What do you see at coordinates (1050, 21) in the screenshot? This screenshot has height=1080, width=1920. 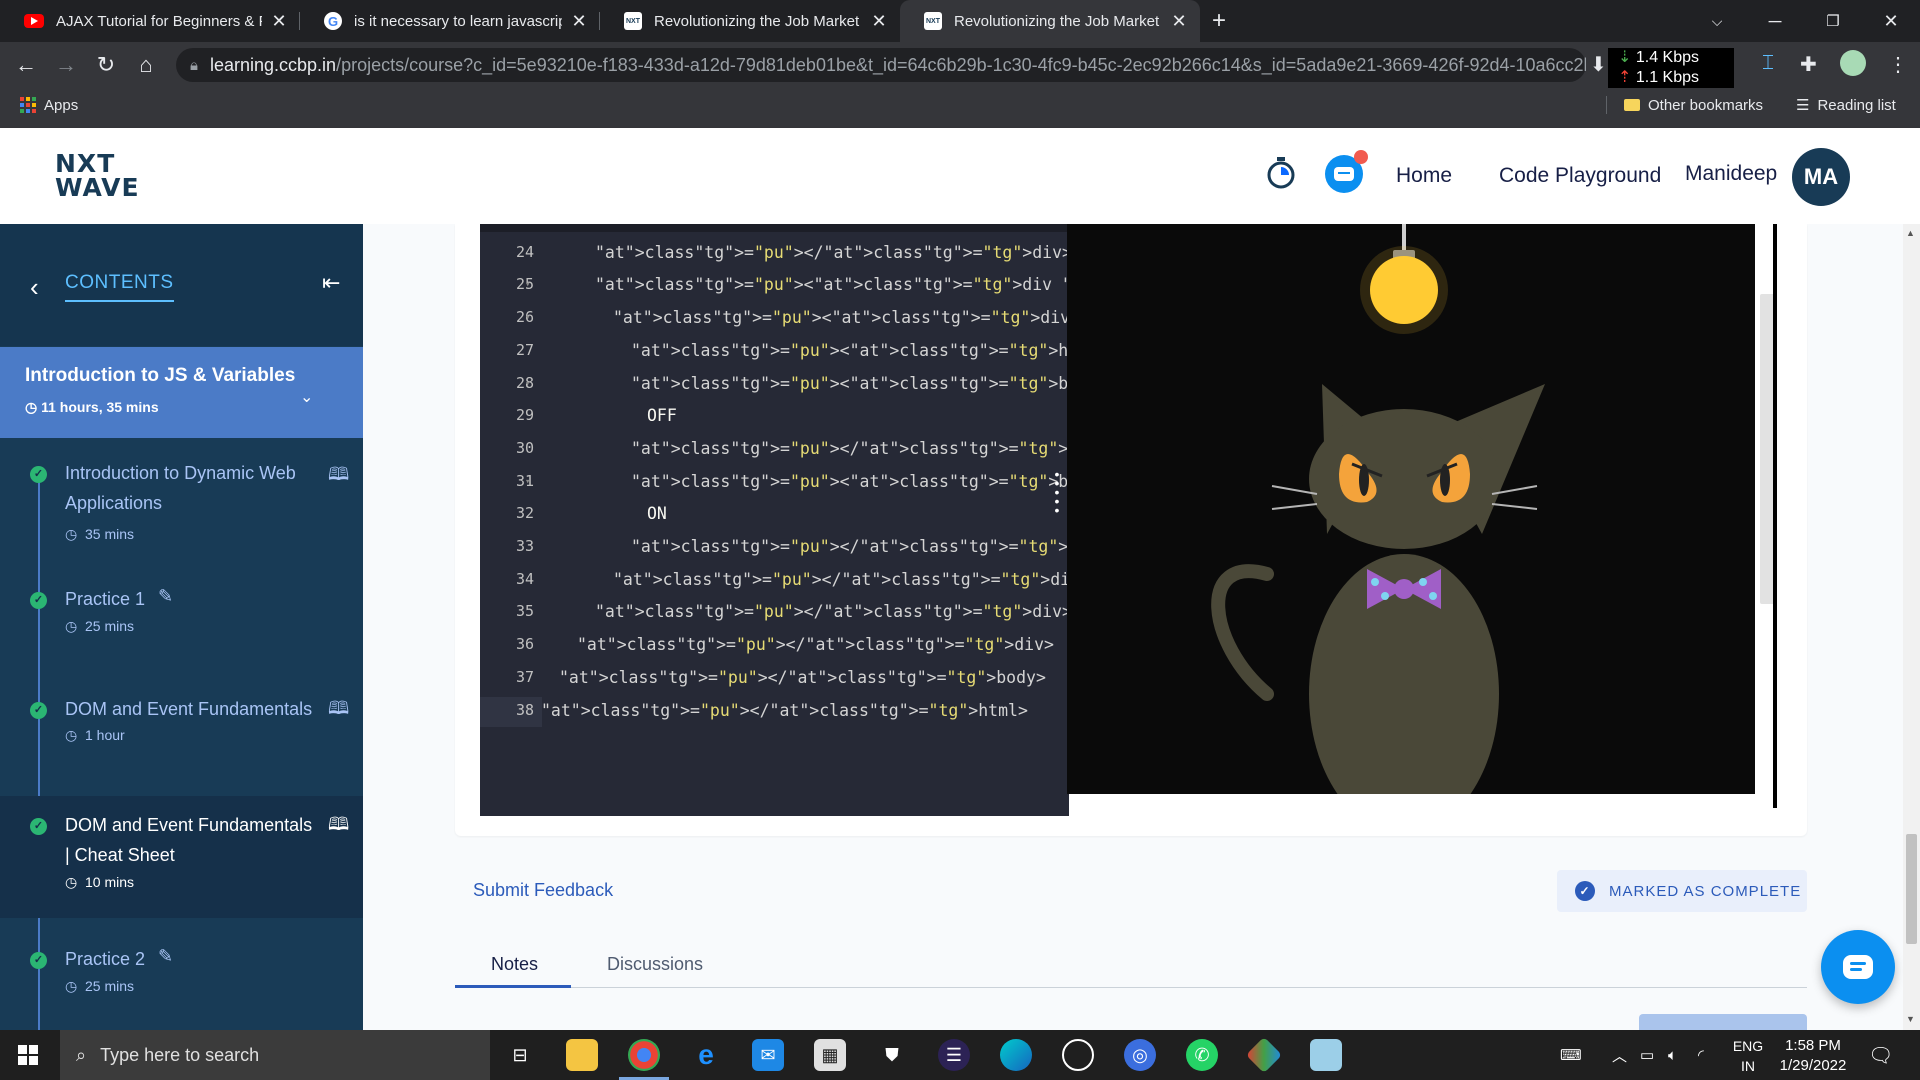 I see `browser-tab-active: NXT Revolutionizing the Job Market | ✕` at bounding box center [1050, 21].